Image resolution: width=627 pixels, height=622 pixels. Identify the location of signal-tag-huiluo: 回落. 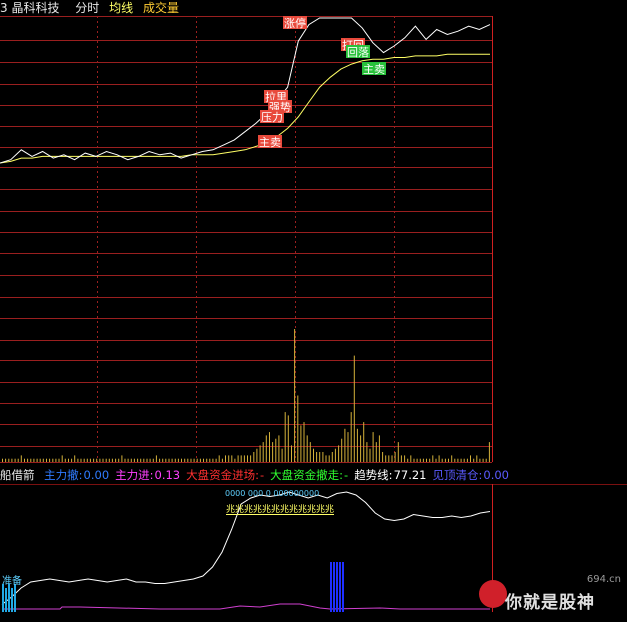
(358, 52).